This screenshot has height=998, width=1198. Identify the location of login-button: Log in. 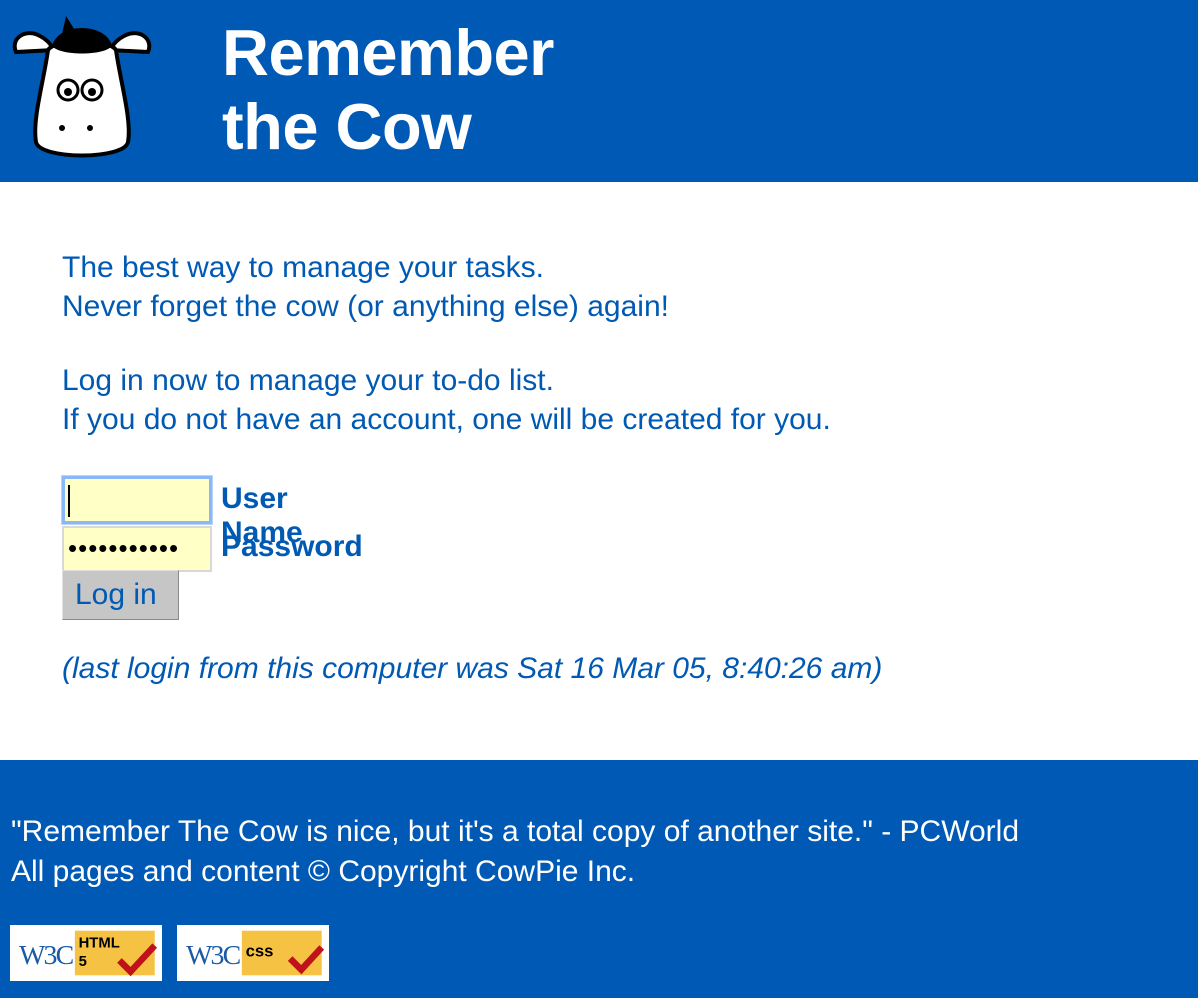
(120, 595).